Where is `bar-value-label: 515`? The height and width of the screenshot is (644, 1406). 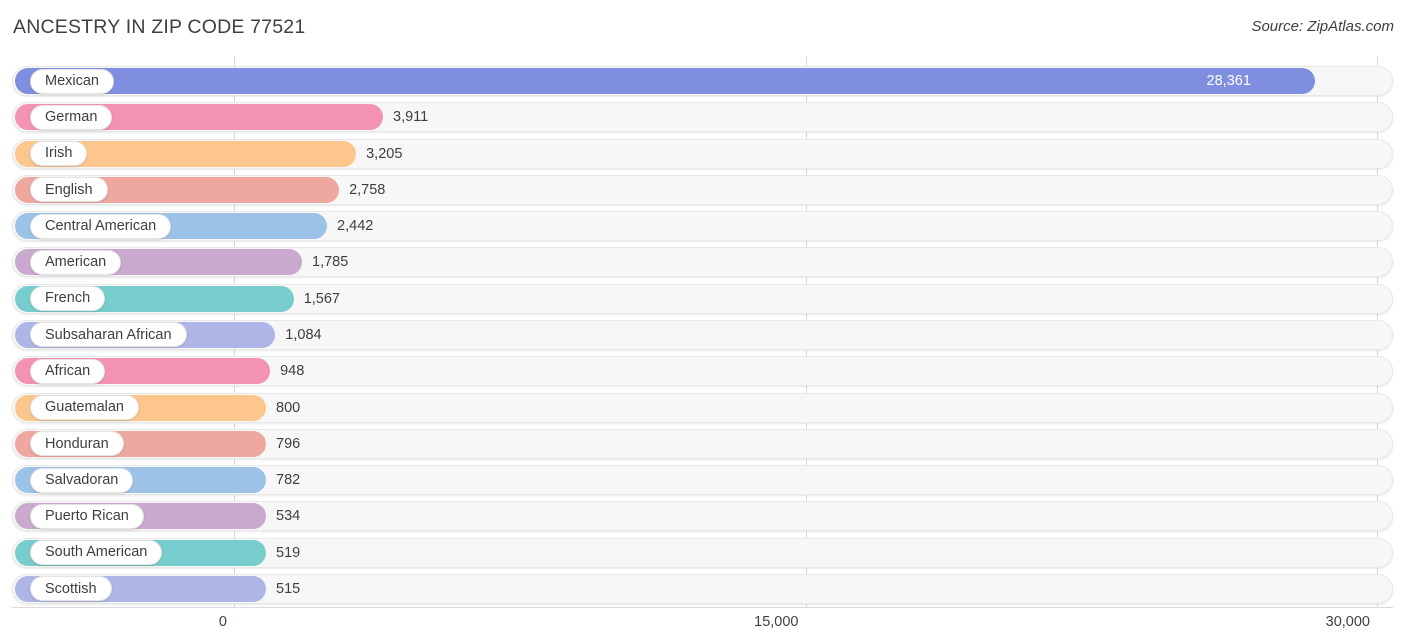 bar-value-label: 515 is located at coordinates (288, 588).